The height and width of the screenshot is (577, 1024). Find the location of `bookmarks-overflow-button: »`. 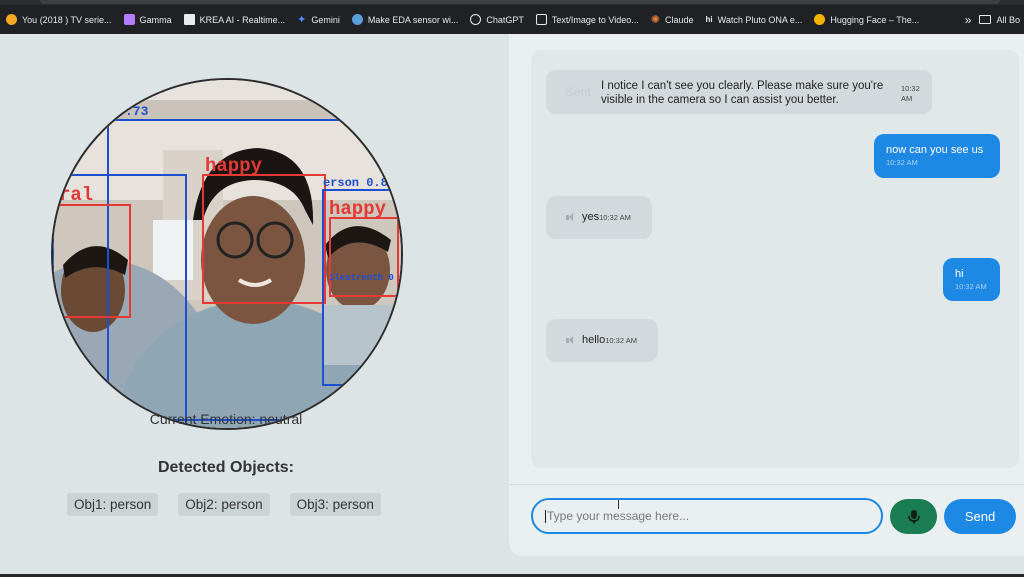

bookmarks-overflow-button: » is located at coordinates (968, 20).